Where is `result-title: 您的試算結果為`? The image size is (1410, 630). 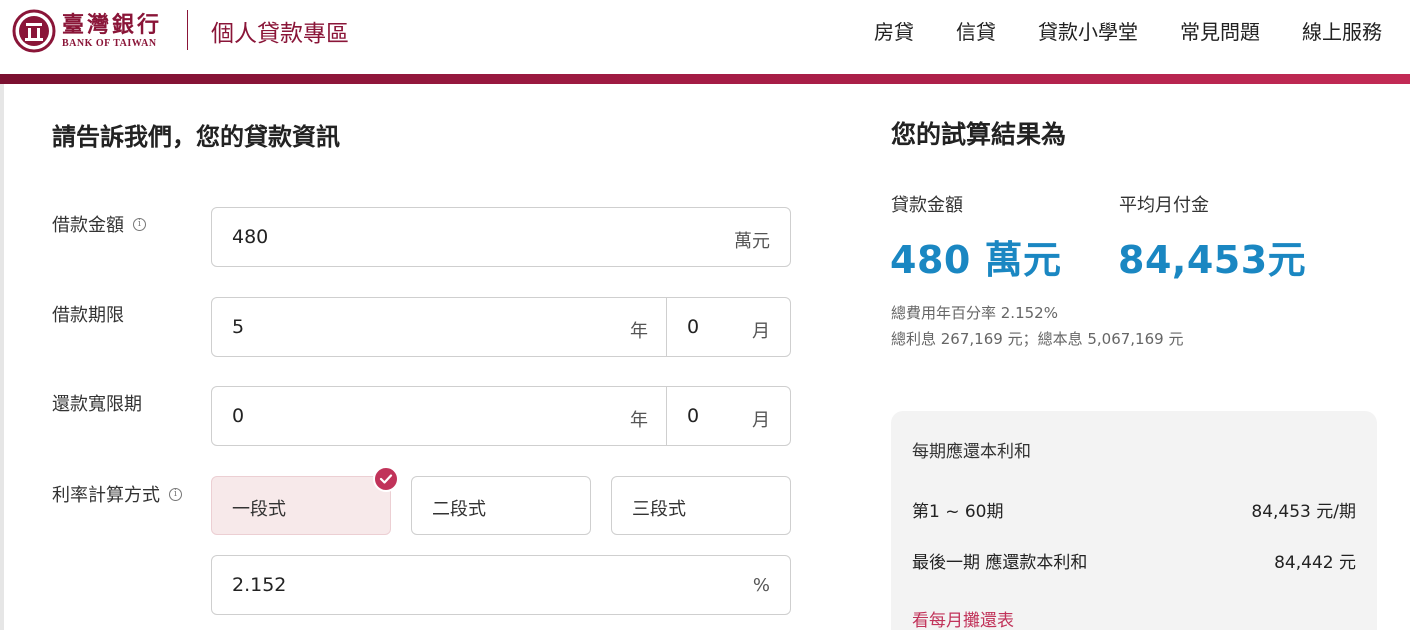 result-title: 您的試算結果為 is located at coordinates (979, 134).